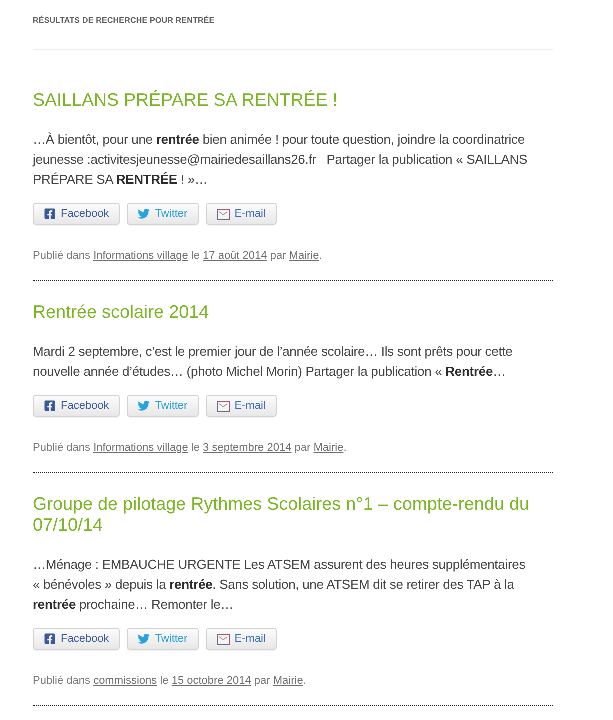 The height and width of the screenshot is (720, 613). I want to click on date-link: 17 août 2014, so click(235, 256).